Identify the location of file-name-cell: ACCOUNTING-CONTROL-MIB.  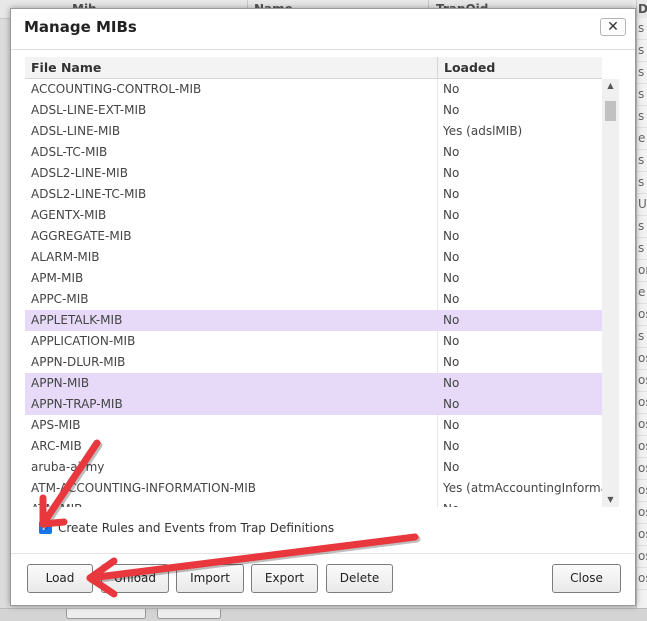
(116, 89).